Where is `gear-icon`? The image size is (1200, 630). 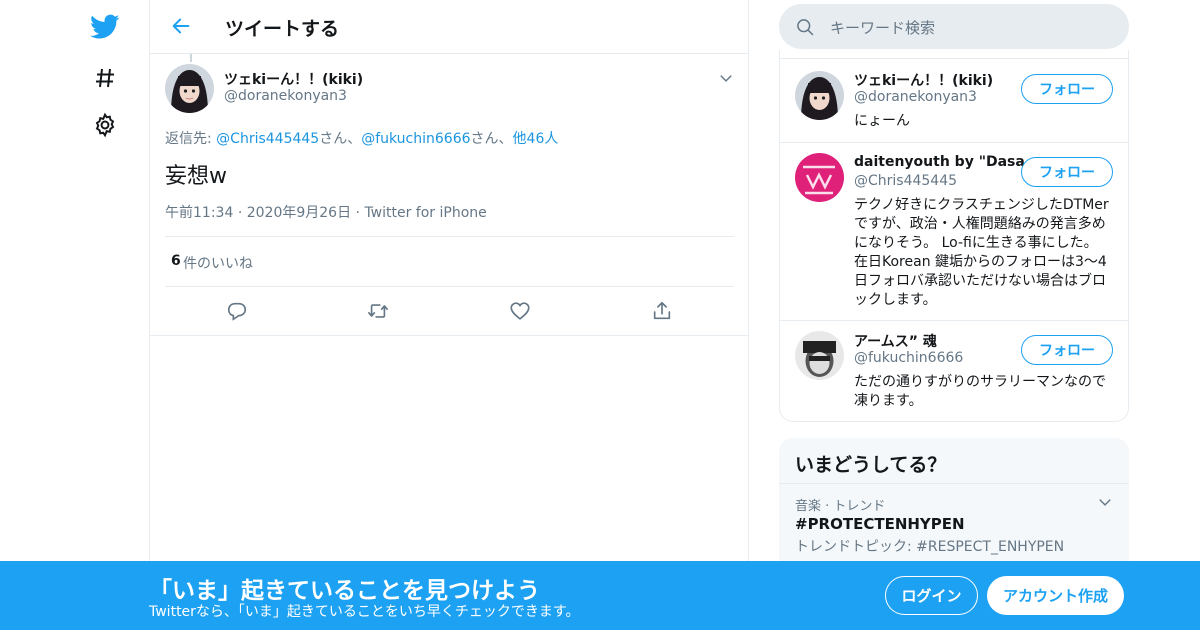 gear-icon is located at coordinates (105, 125).